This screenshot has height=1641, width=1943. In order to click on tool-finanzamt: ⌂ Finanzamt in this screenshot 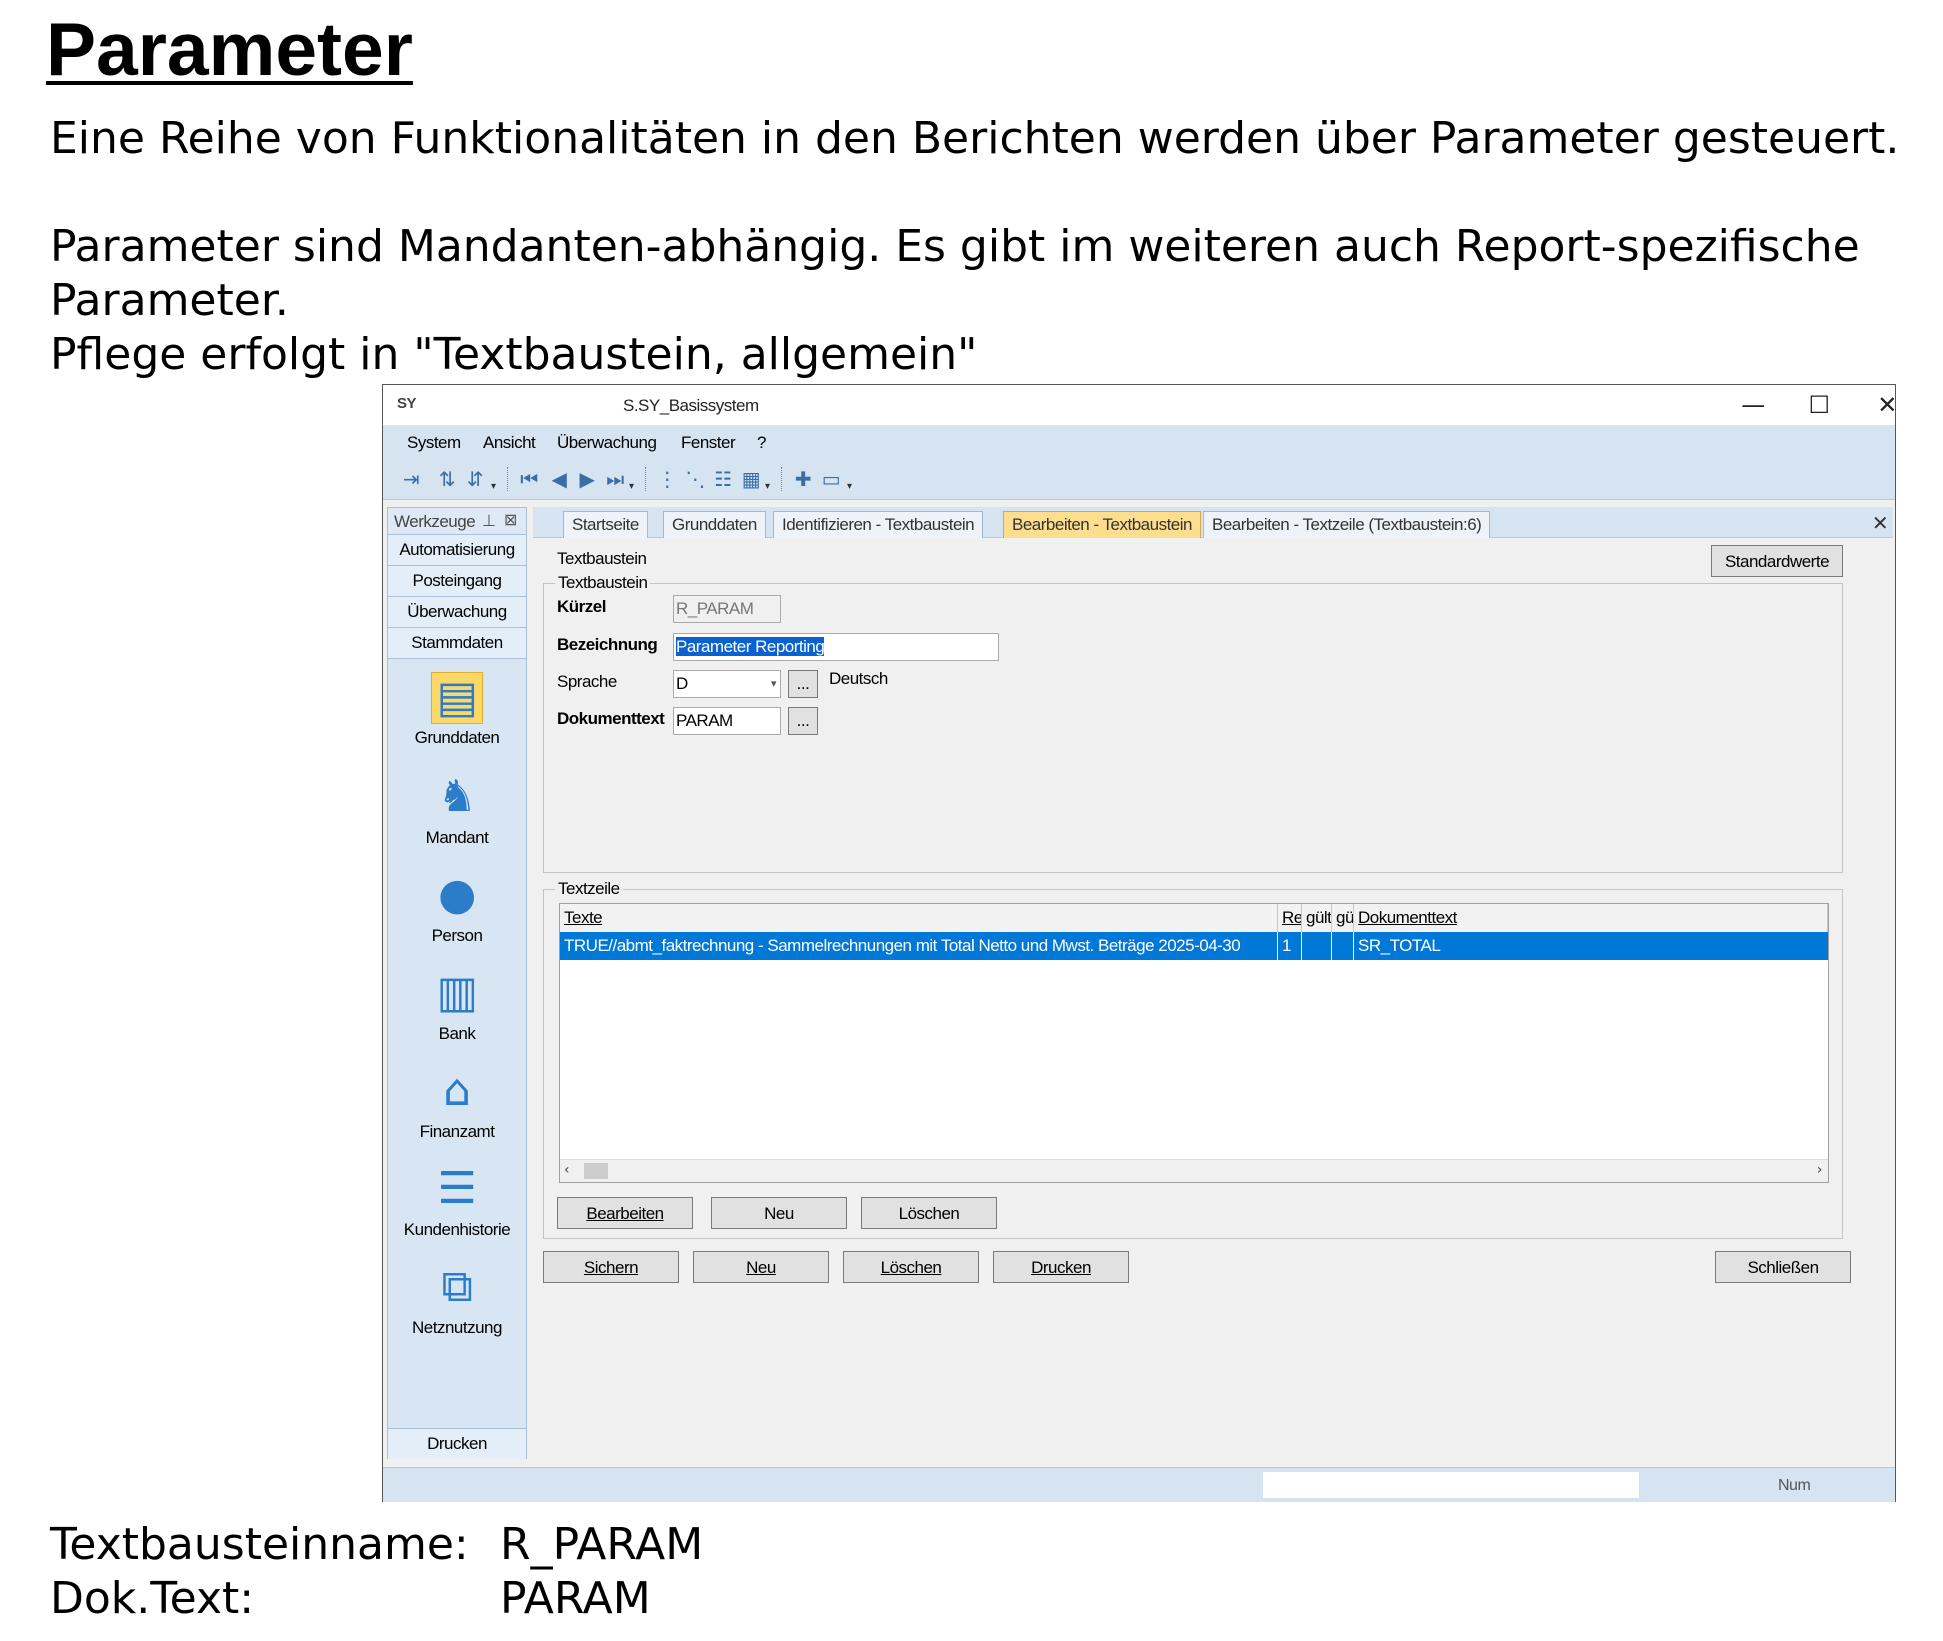, I will do `click(457, 1103)`.